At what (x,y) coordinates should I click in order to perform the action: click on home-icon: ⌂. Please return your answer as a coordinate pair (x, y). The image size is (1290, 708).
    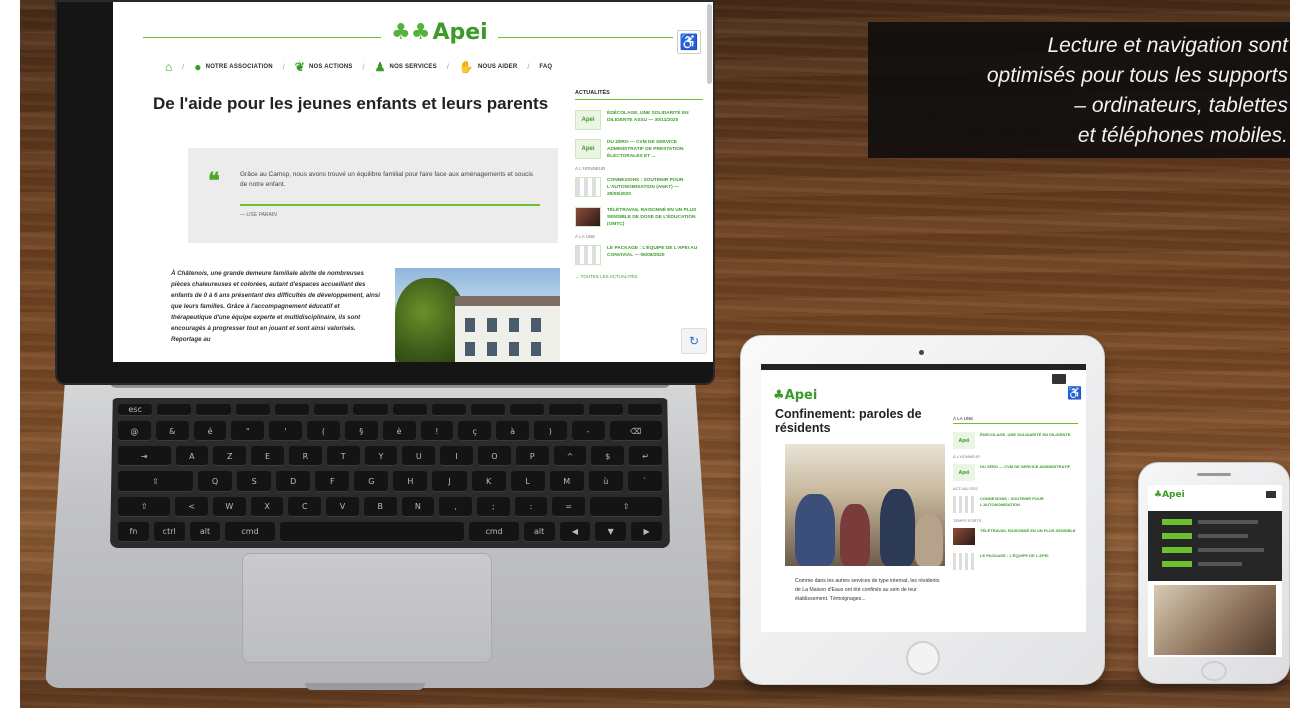
    Looking at the image, I should click on (169, 67).